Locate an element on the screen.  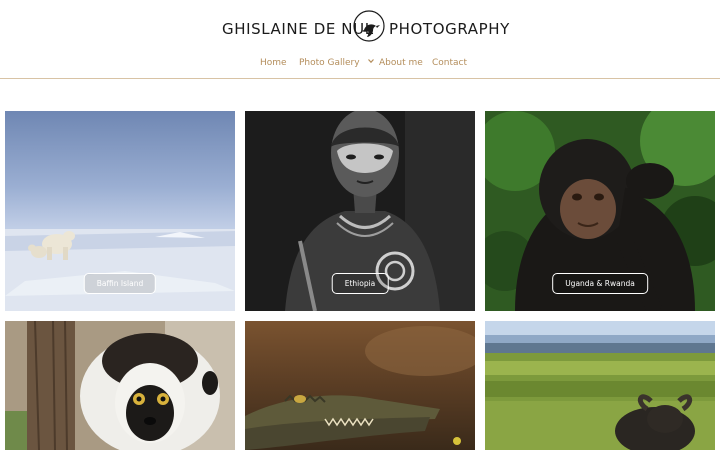
chevron-down-icon is located at coordinates (371, 60).